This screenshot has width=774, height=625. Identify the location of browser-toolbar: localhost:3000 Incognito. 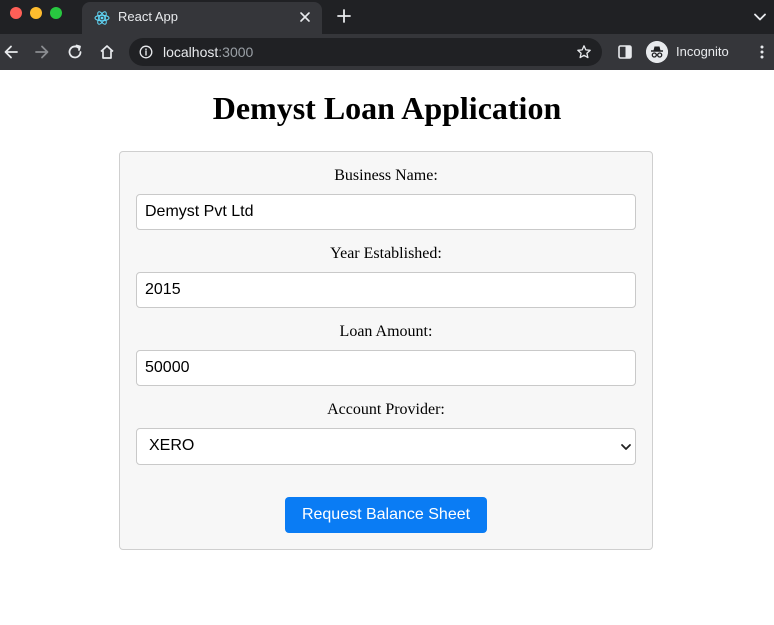
(387, 52).